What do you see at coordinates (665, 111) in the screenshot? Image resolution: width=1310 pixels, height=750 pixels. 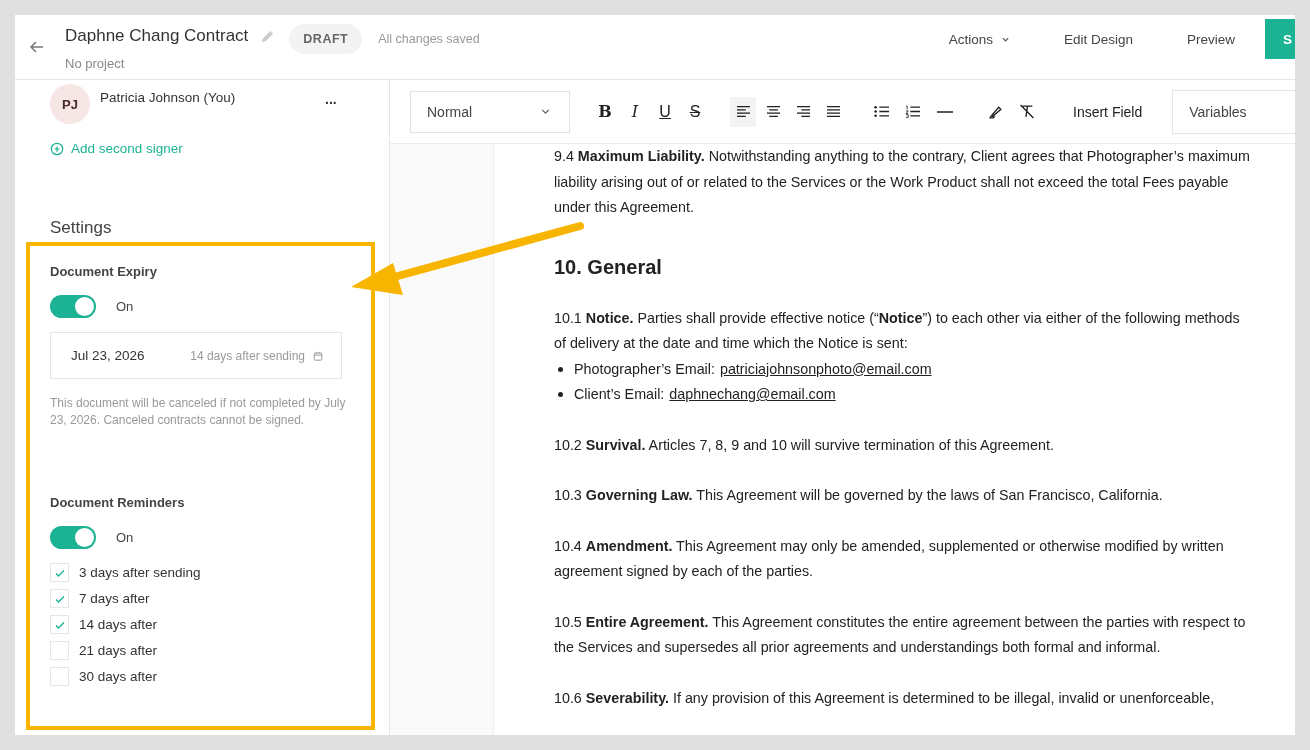 I see `format-button: U` at bounding box center [665, 111].